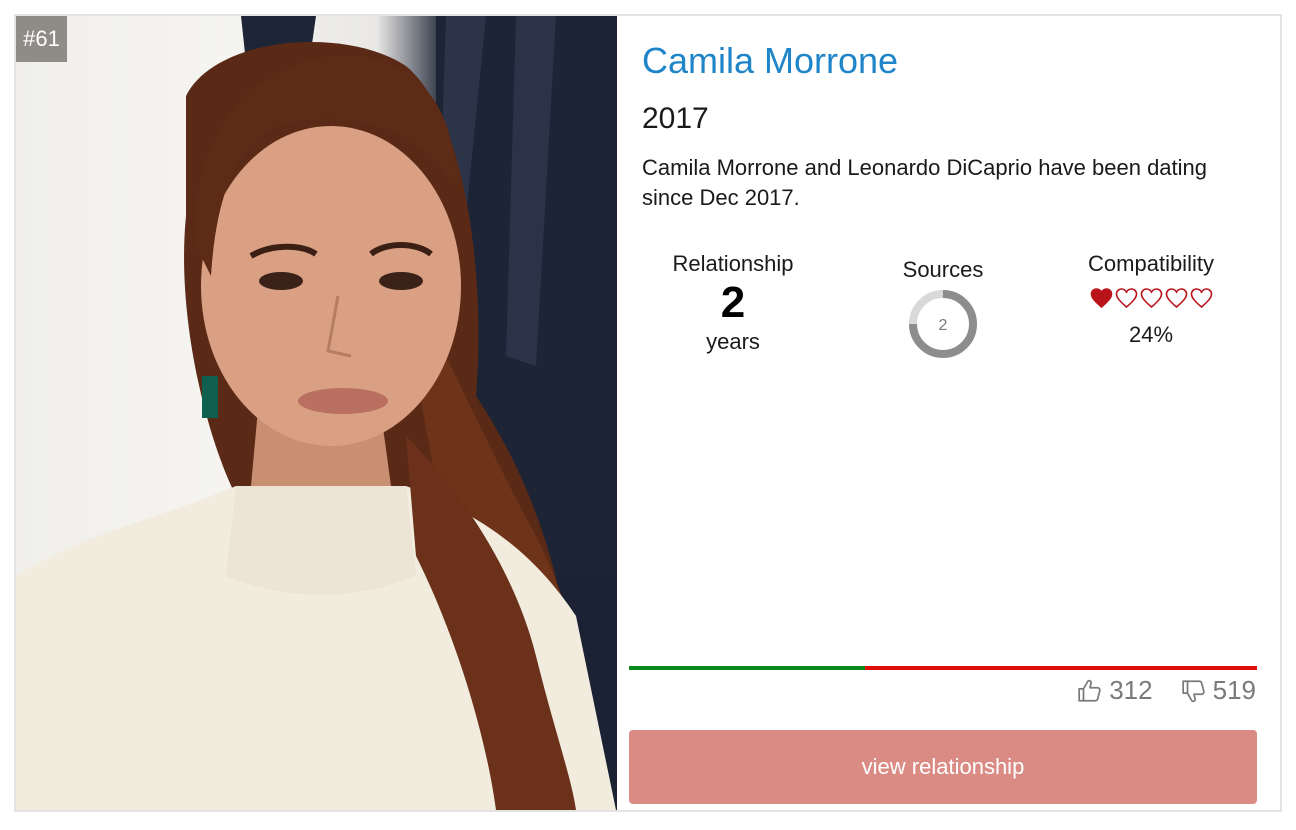  I want to click on person-name-link: Camila Morrone, so click(770, 61).